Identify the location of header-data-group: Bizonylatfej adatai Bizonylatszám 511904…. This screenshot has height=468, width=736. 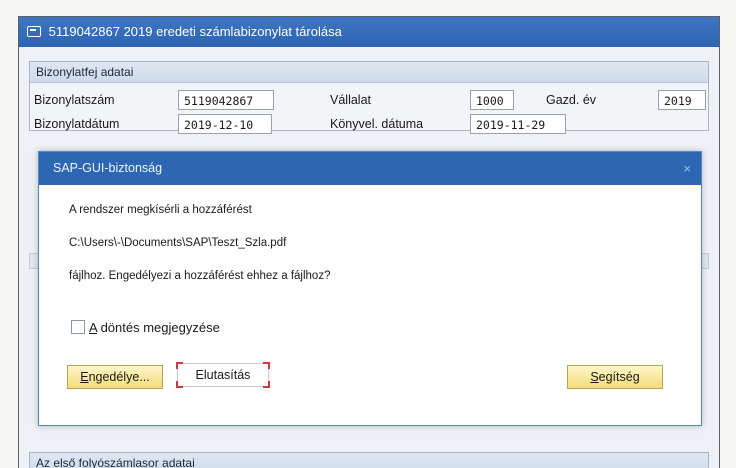
(369, 97).